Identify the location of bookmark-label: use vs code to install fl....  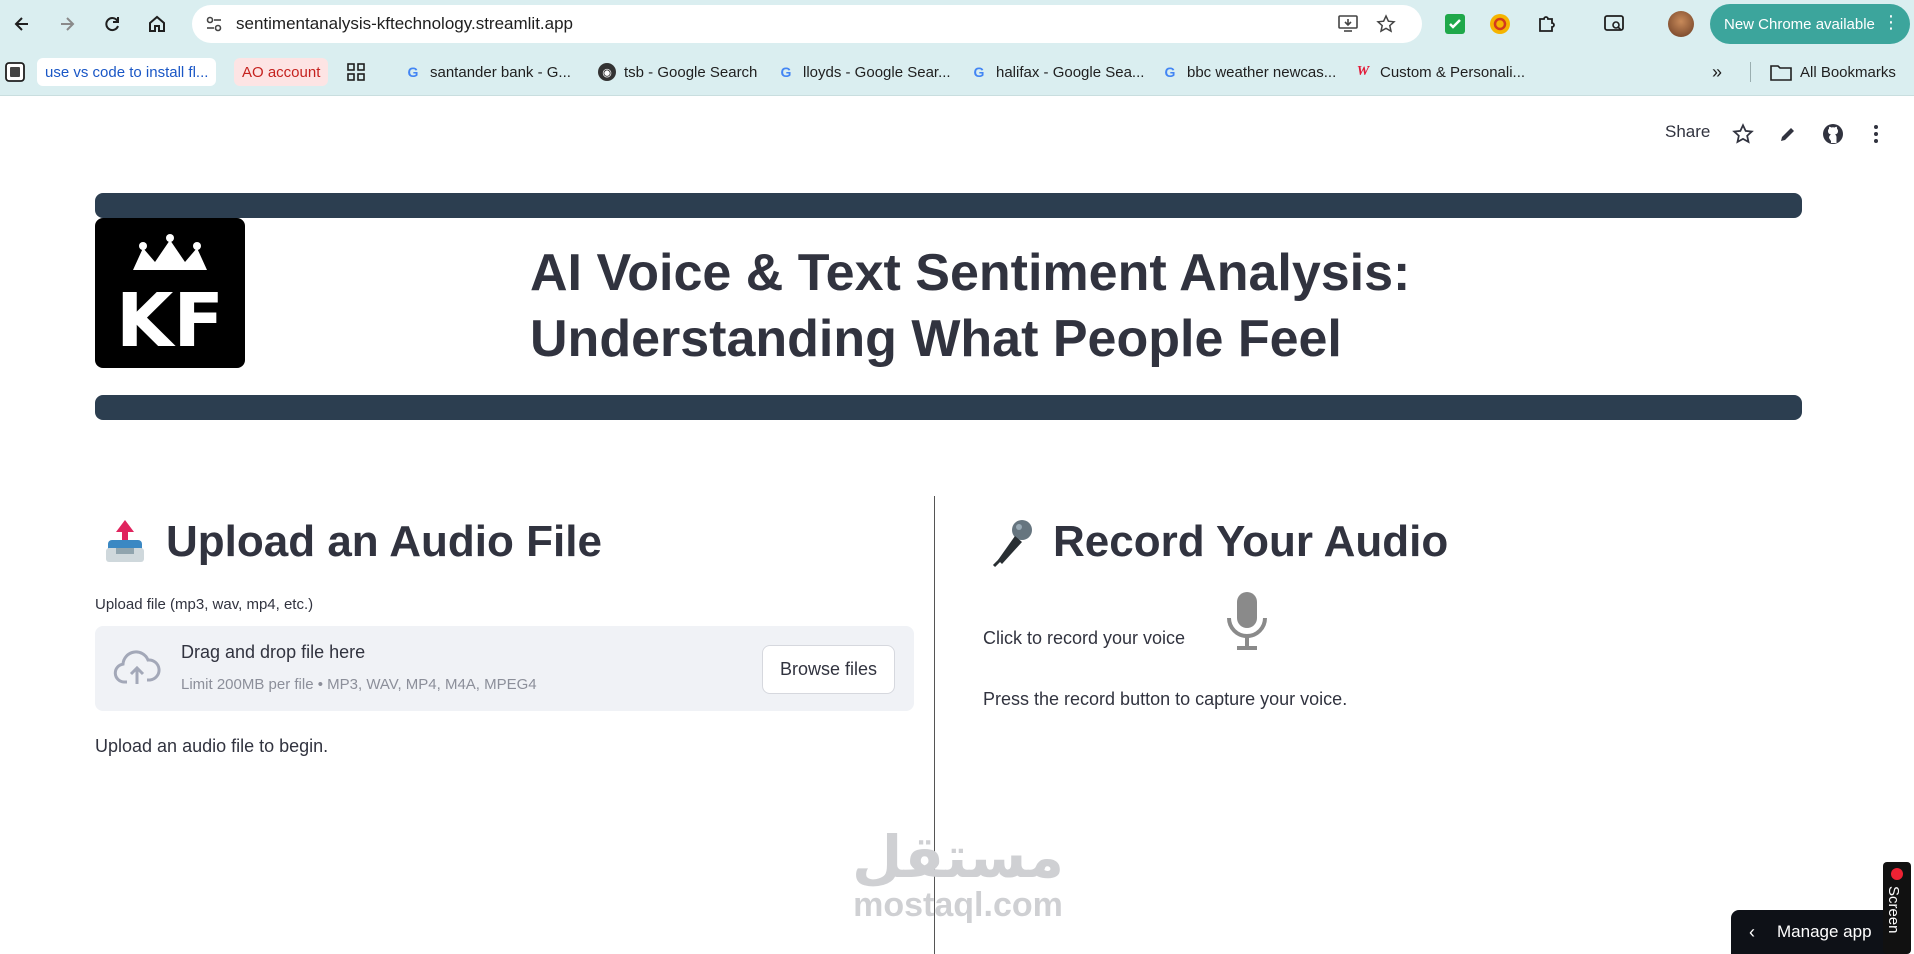
(127, 72).